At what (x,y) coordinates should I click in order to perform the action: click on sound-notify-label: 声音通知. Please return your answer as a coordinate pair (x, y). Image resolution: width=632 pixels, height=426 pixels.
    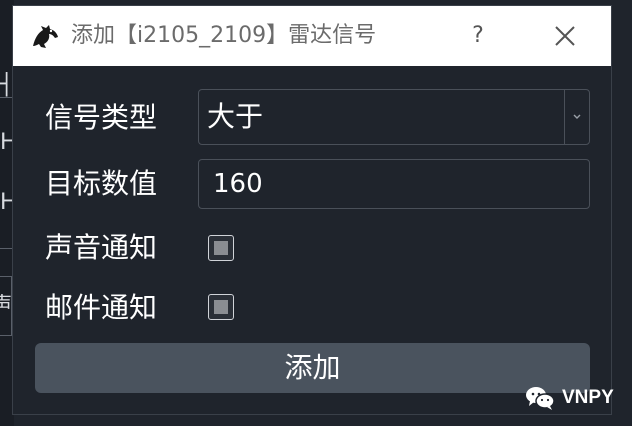
    Looking at the image, I should click on (101, 247).